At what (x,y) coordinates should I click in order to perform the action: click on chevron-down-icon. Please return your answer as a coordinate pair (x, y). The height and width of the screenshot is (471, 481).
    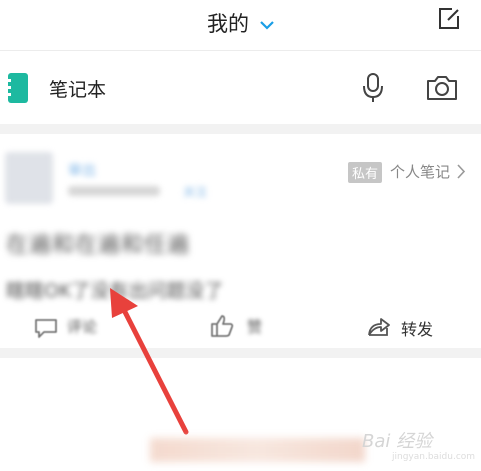
    Looking at the image, I should click on (267, 24).